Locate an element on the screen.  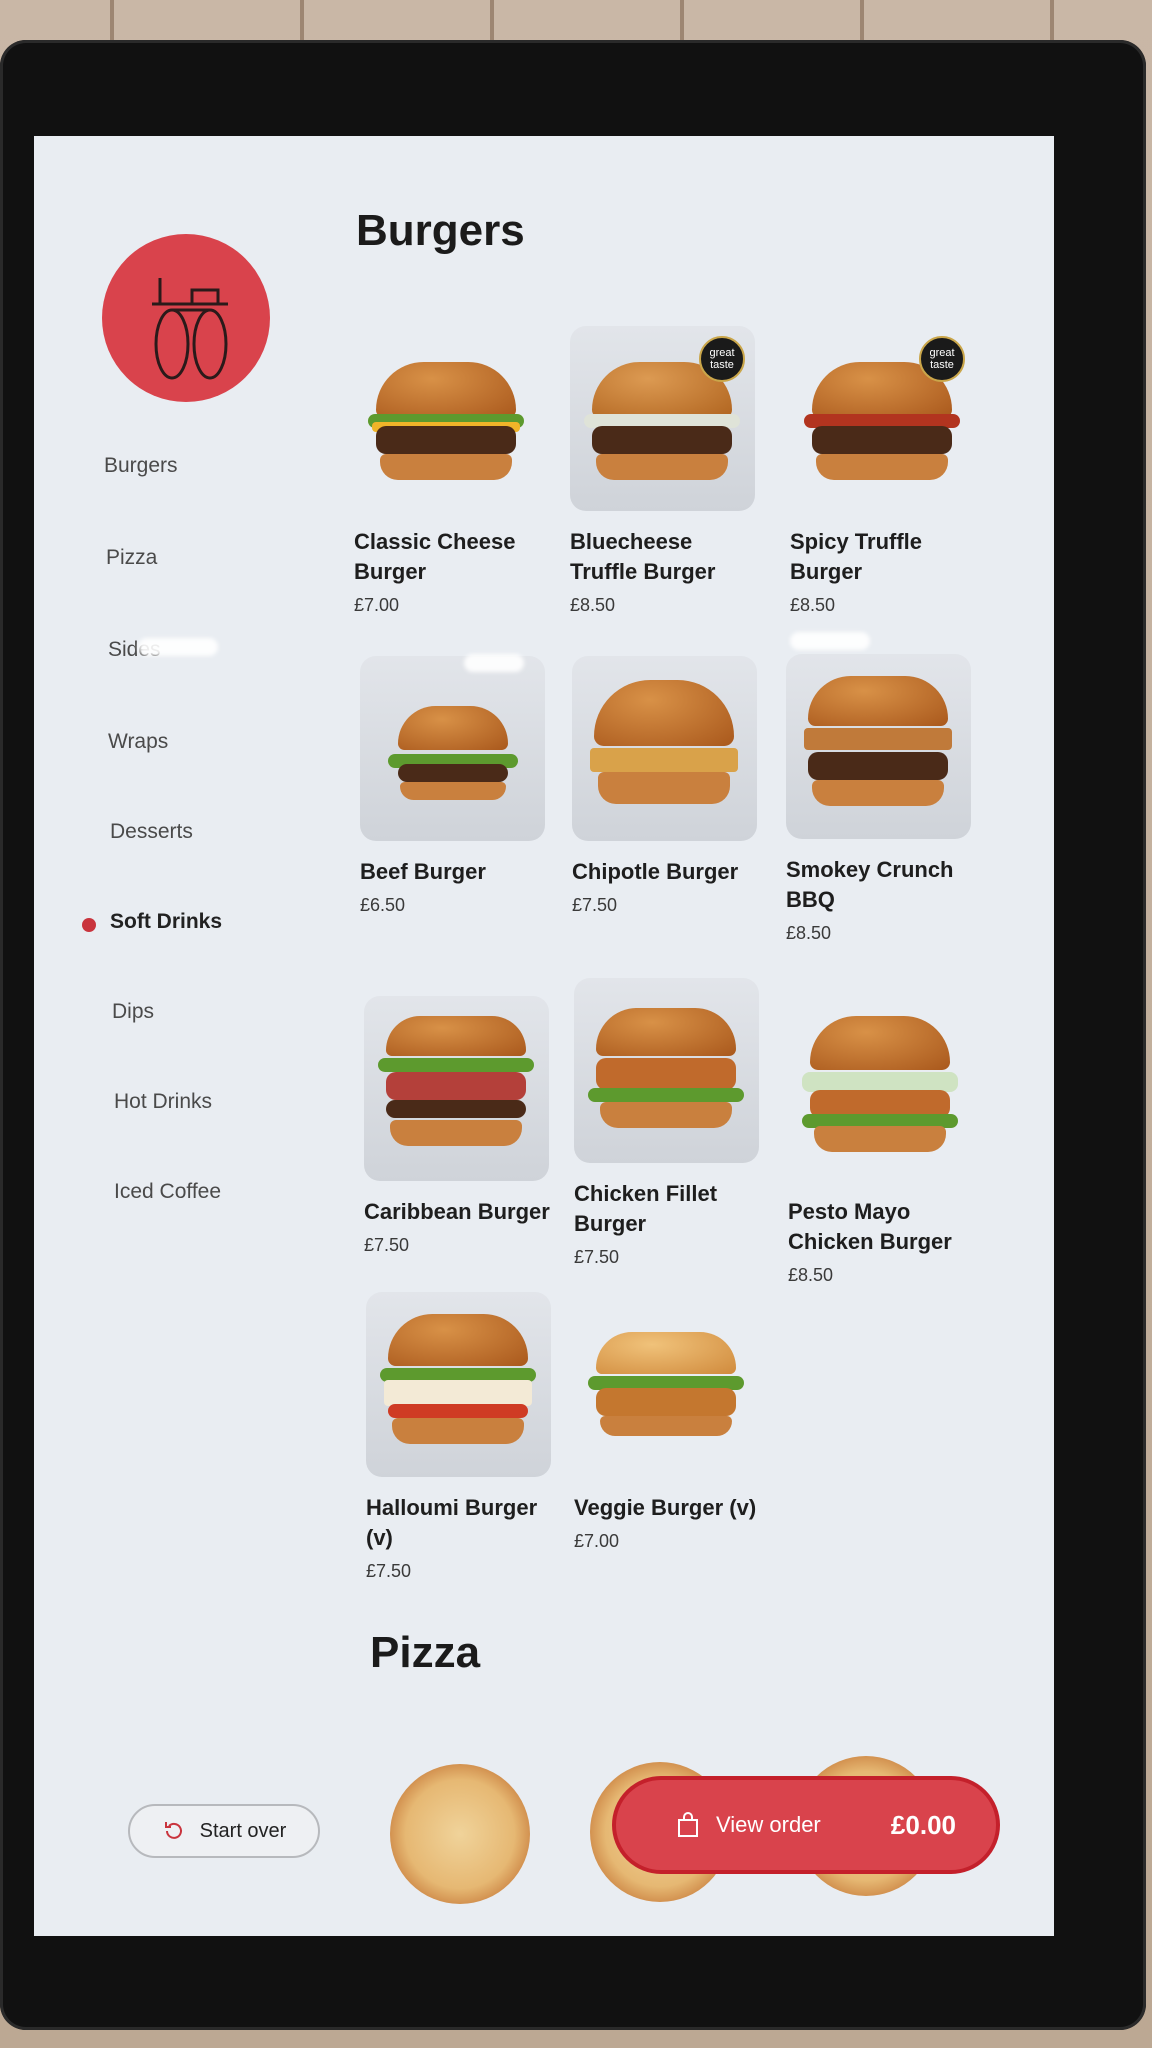
menu-item-card: Chipotle Burger £7.50 is located at coordinates (669, 786).